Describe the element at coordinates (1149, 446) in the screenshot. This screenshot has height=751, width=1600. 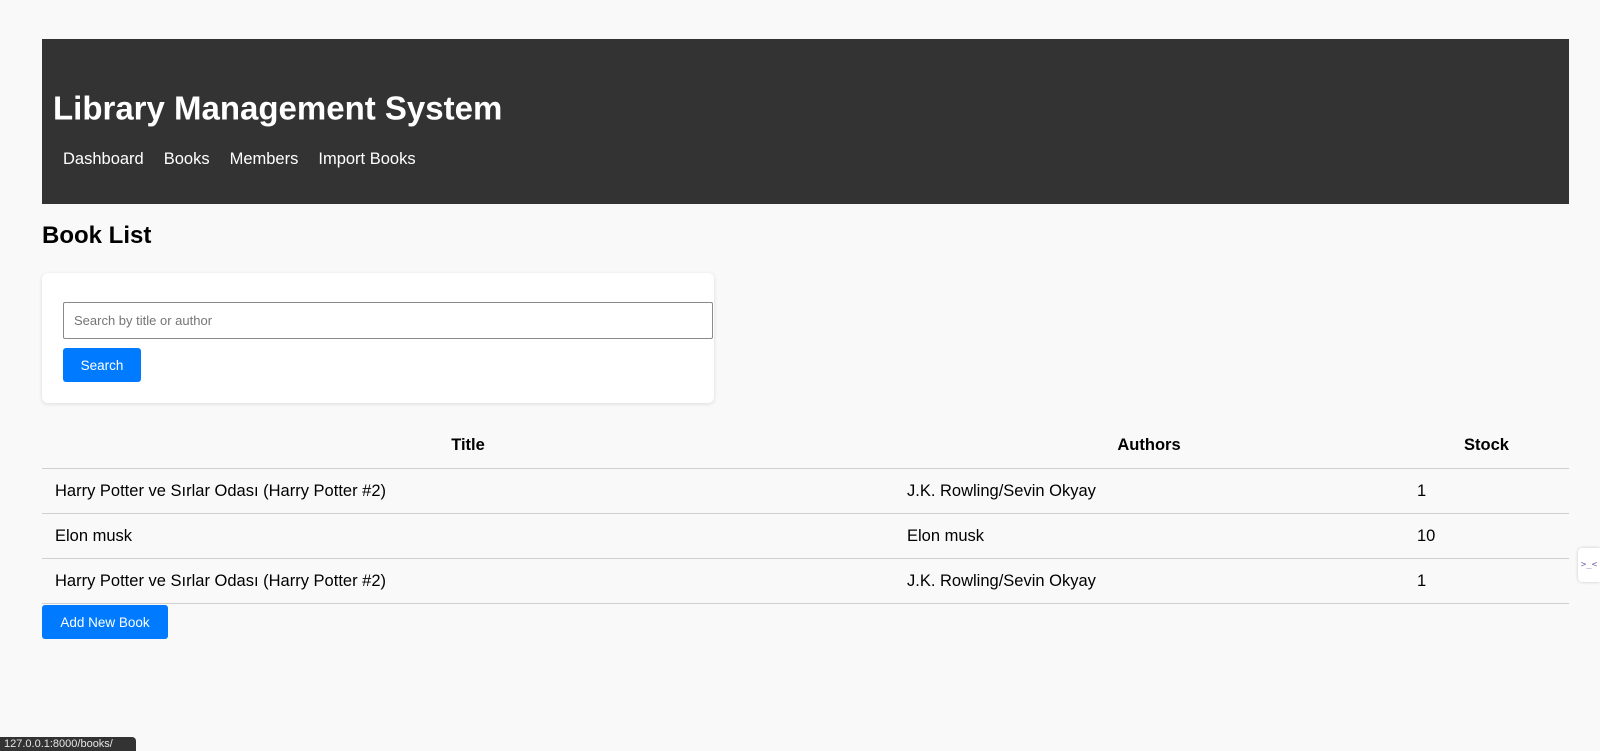
I see `column-header-authors: Authors` at that location.